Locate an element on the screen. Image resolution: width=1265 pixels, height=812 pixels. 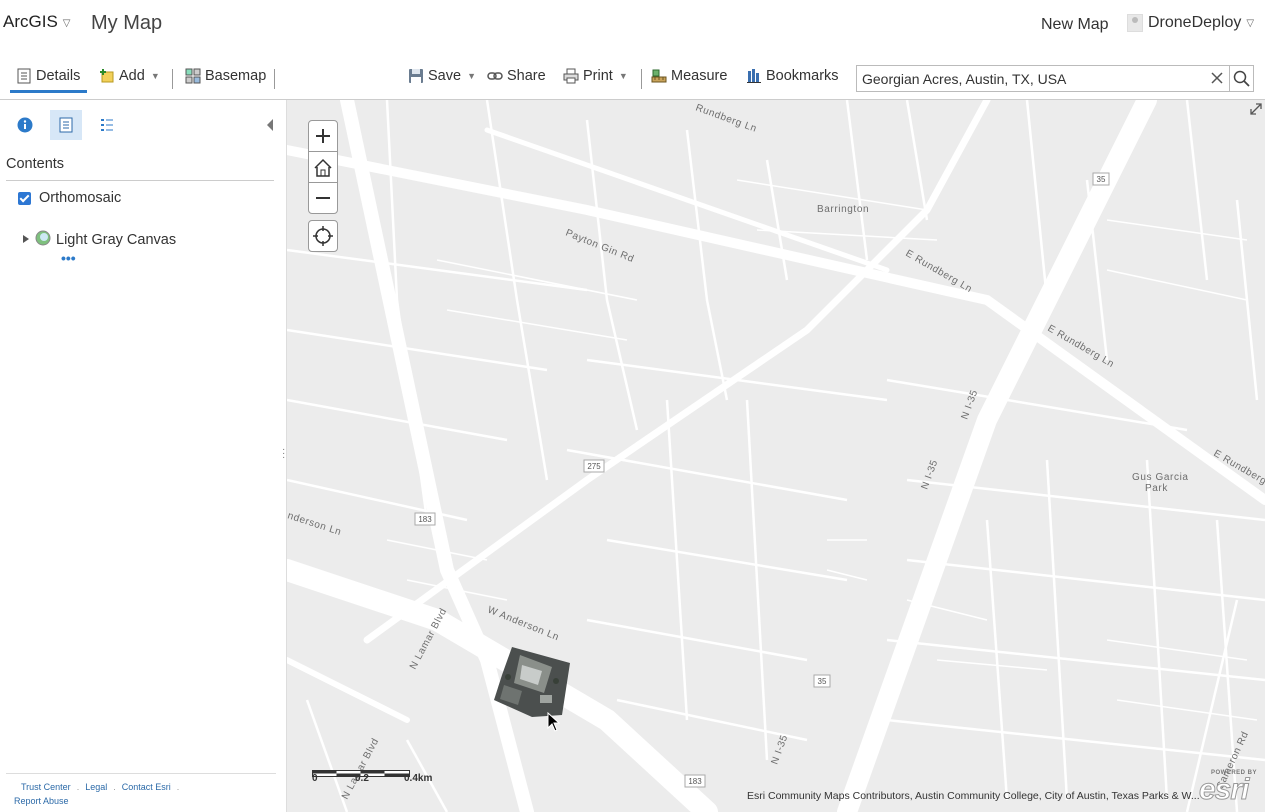
avatar is located at coordinates (1135, 23).